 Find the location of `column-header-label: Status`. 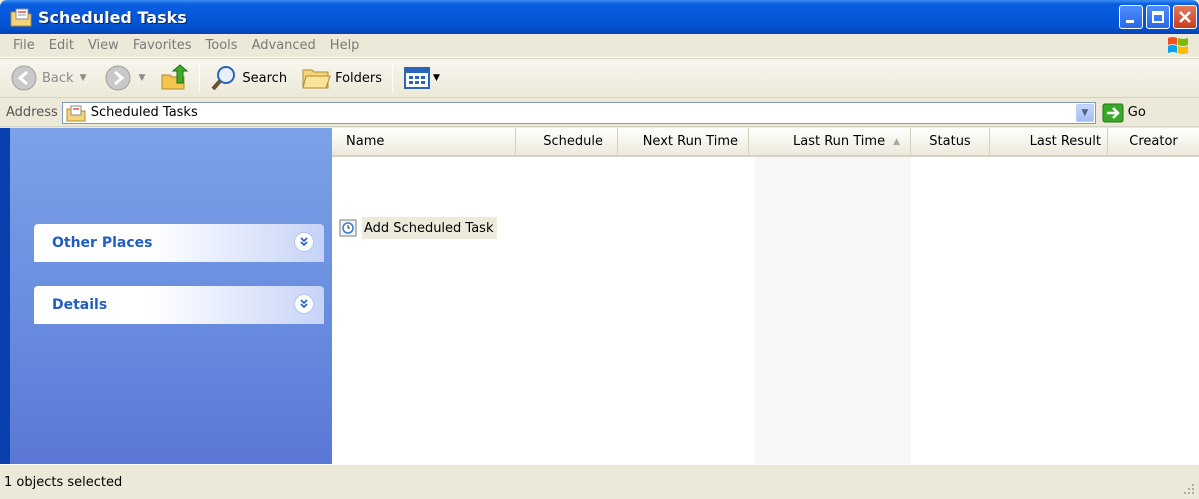

column-header-label: Status is located at coordinates (950, 141).